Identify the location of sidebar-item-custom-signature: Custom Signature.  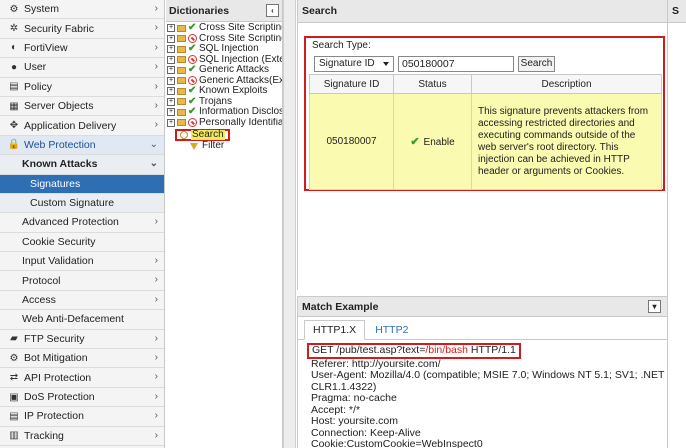
(82, 203).